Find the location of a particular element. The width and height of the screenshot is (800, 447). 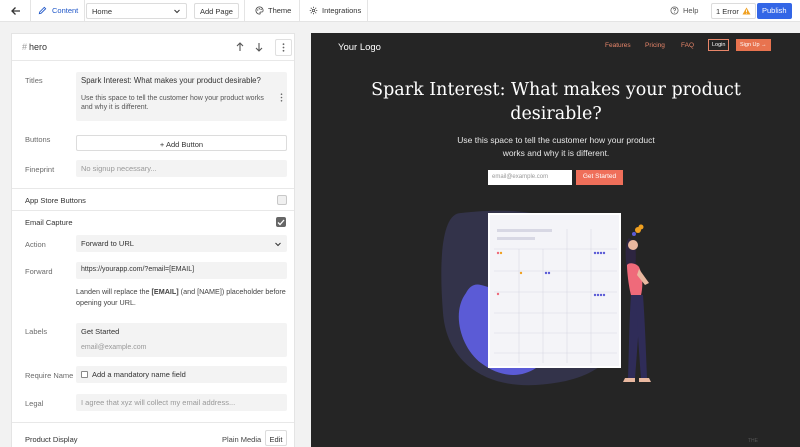

errors-button: 1 Error is located at coordinates (733, 11).